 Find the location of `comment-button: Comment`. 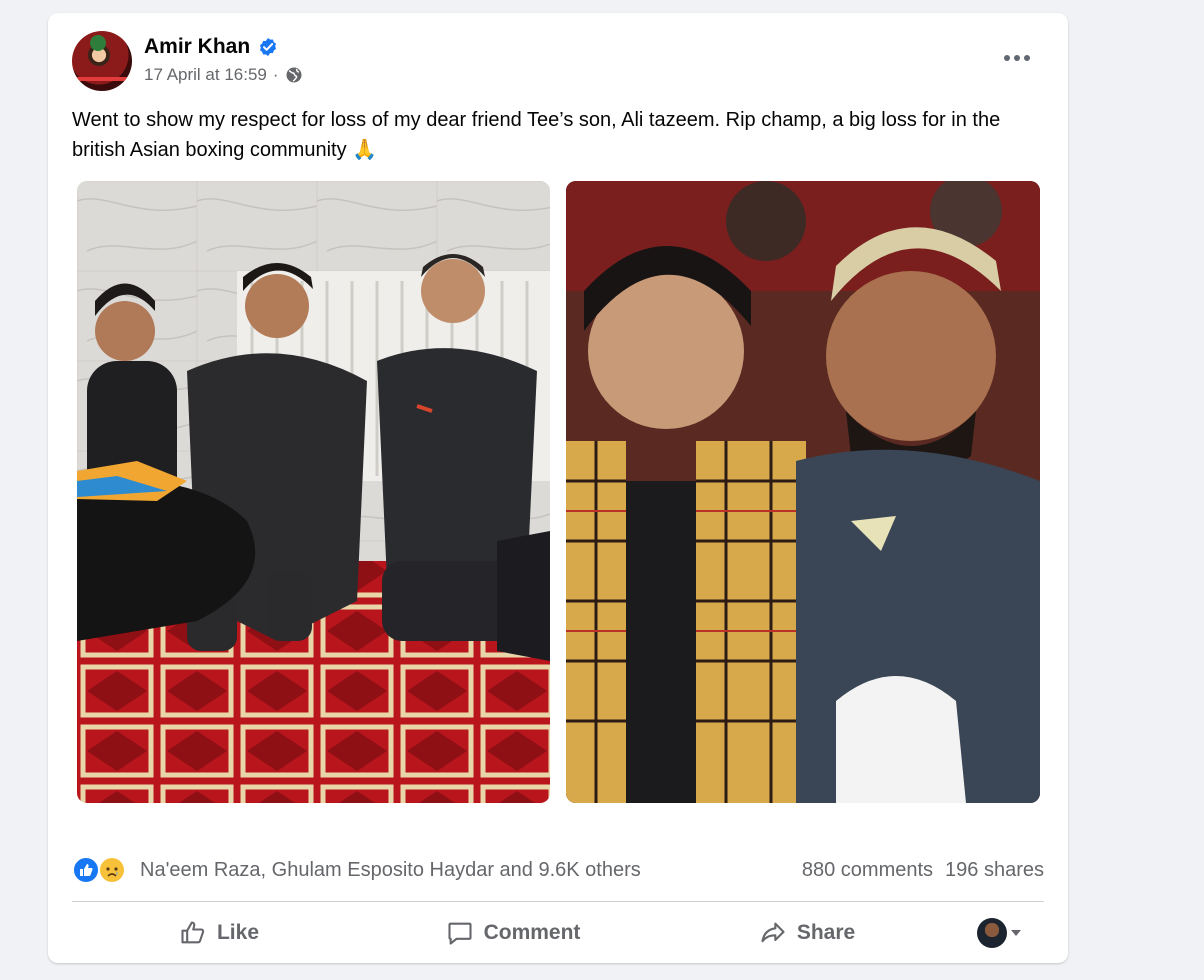

comment-button: Comment is located at coordinates (513, 933).